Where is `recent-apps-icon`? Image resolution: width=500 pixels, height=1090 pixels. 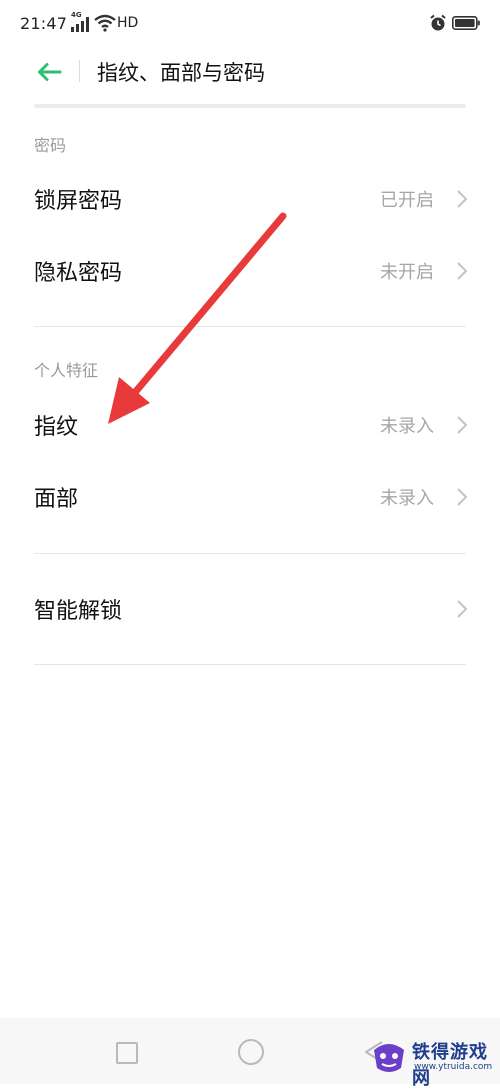 recent-apps-icon is located at coordinates (127, 1053).